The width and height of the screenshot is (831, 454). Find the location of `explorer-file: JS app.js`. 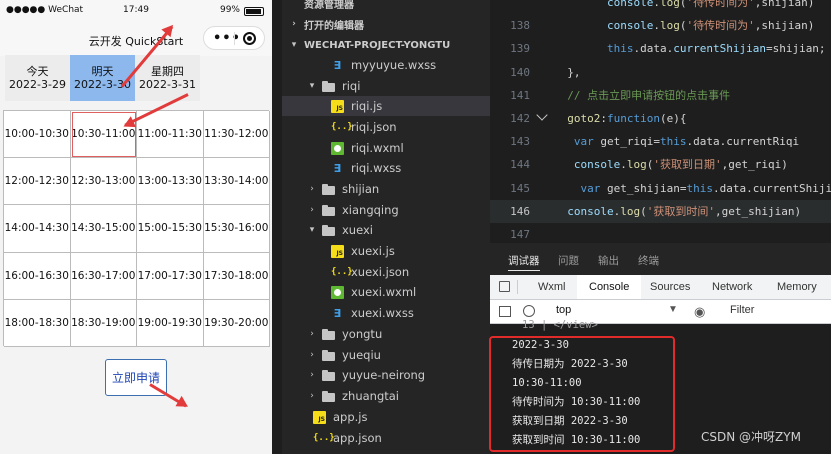

explorer-file: JS app.js is located at coordinates (386, 417).